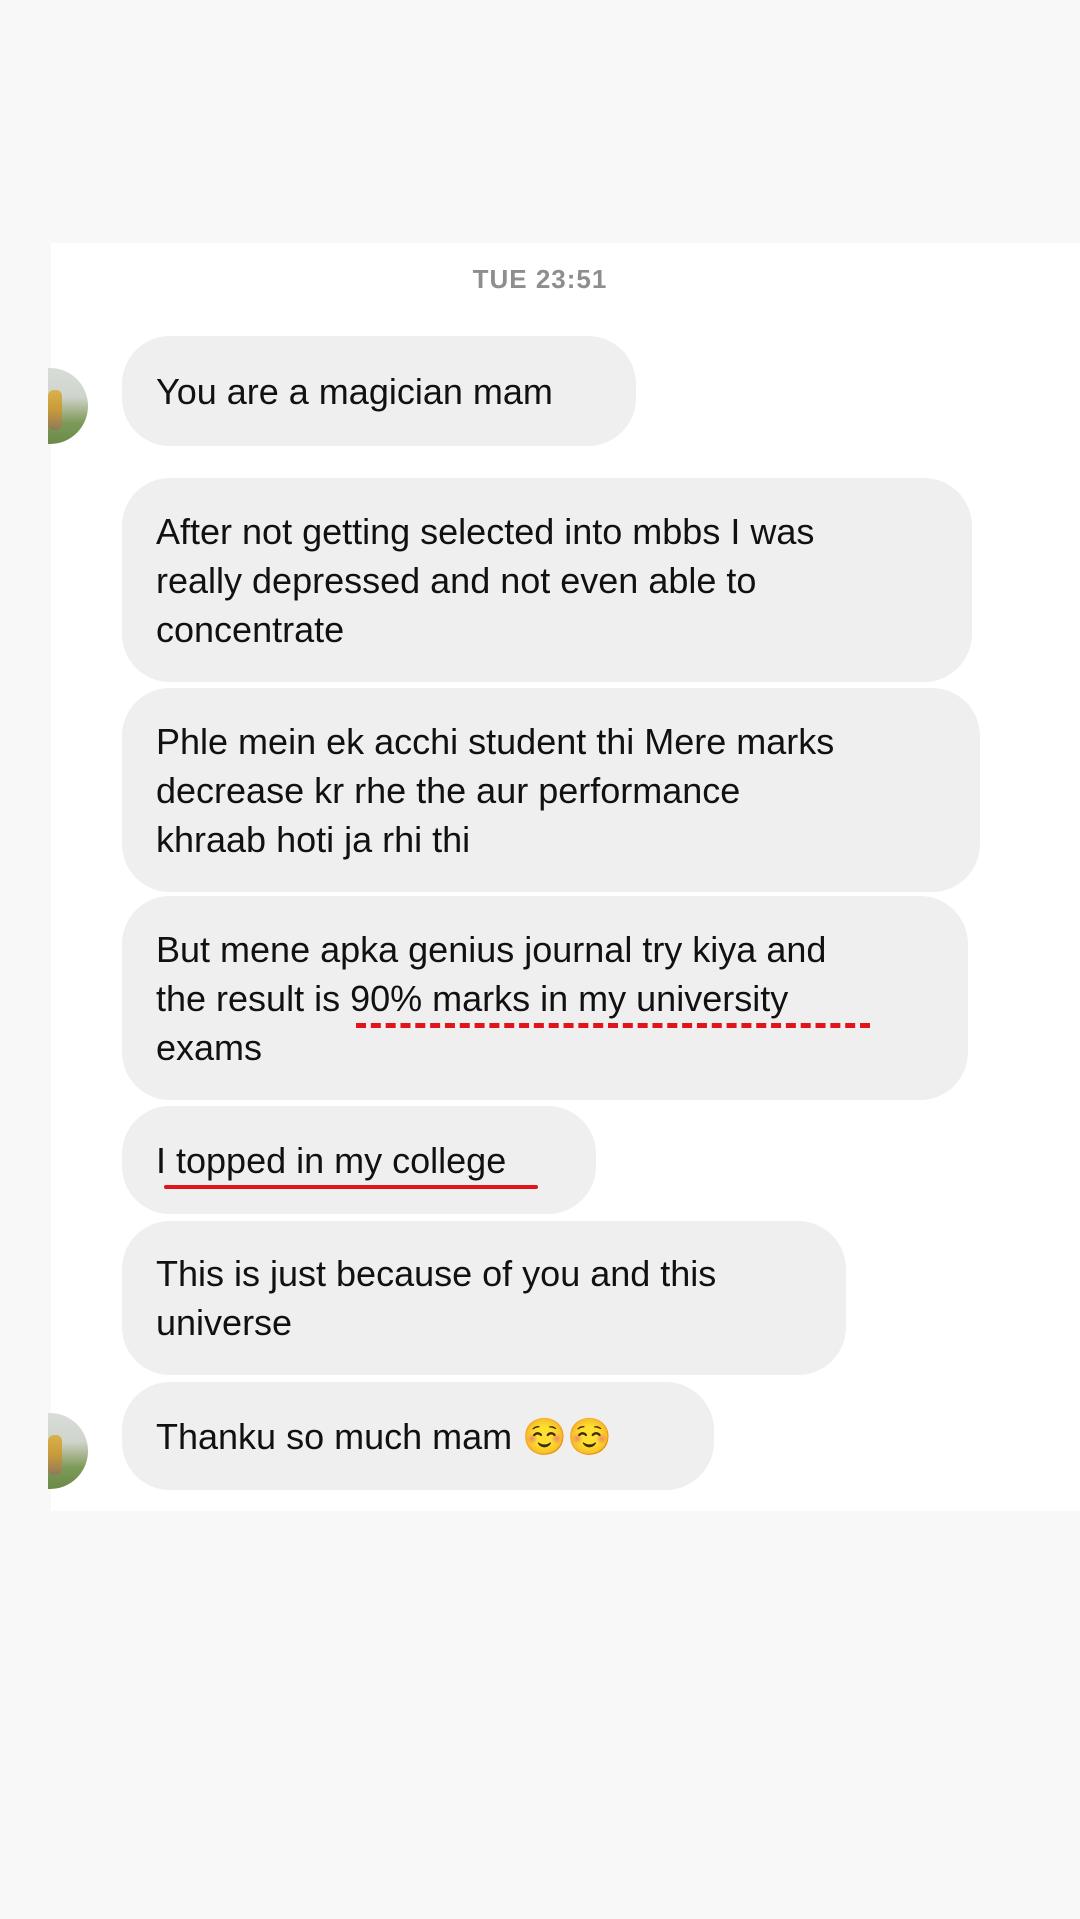 This screenshot has height=1919, width=1080. What do you see at coordinates (613, 1025) in the screenshot?
I see `red-dashed-underline` at bounding box center [613, 1025].